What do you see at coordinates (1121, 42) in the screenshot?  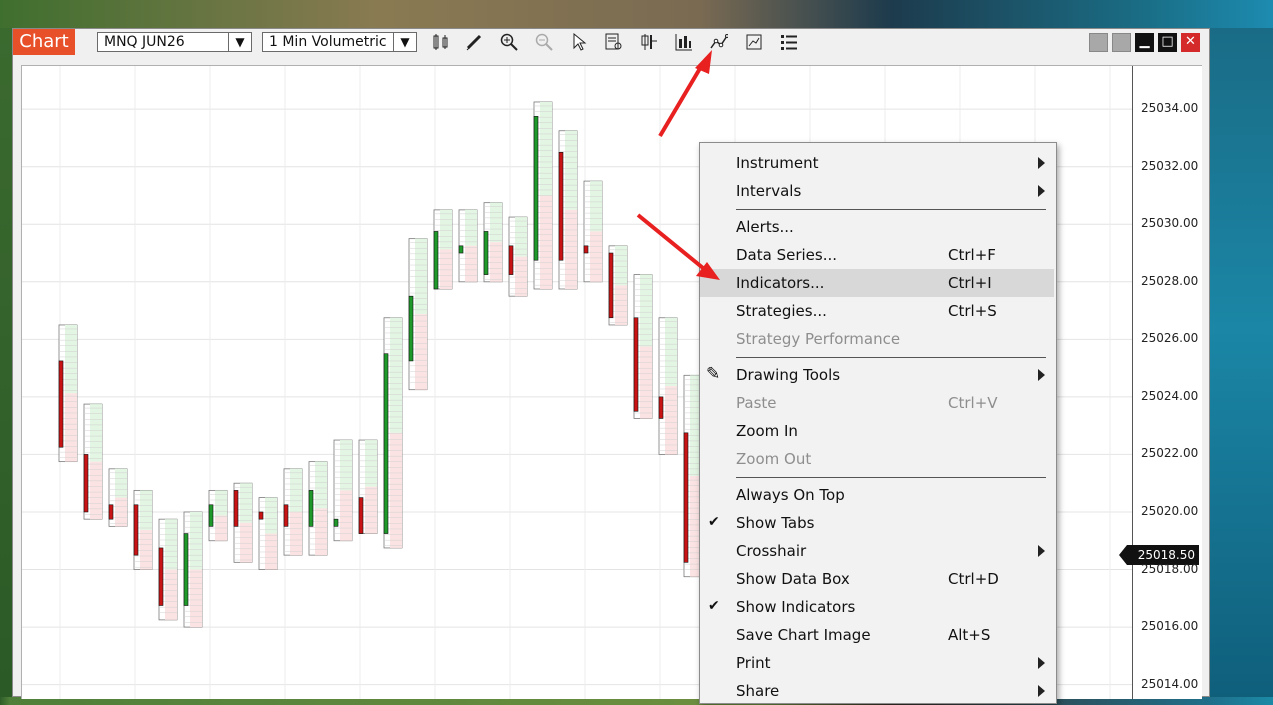 I see `instrument-link-button` at bounding box center [1121, 42].